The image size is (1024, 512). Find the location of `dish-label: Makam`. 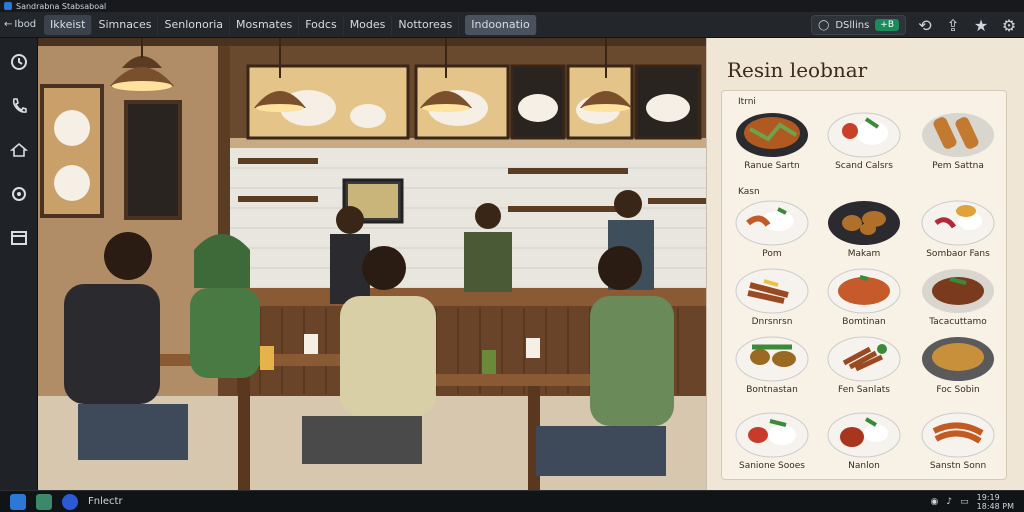

dish-label: Makam is located at coordinates (864, 254).